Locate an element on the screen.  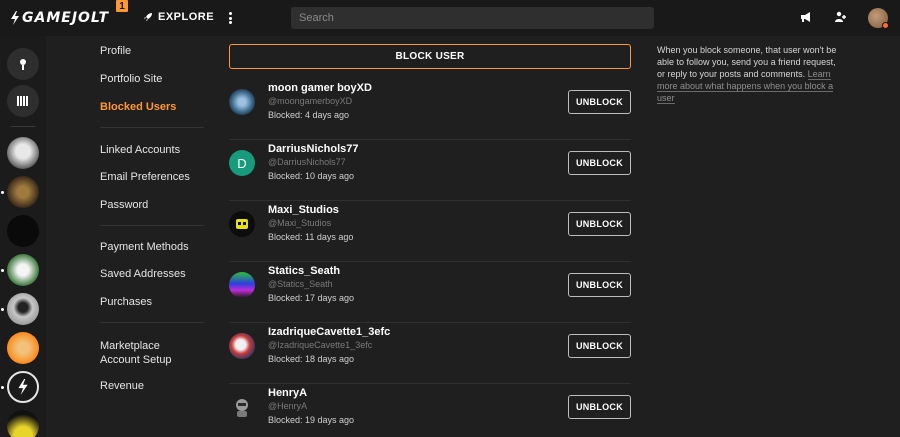
user-handle: @HenryA is located at coordinates (288, 406).